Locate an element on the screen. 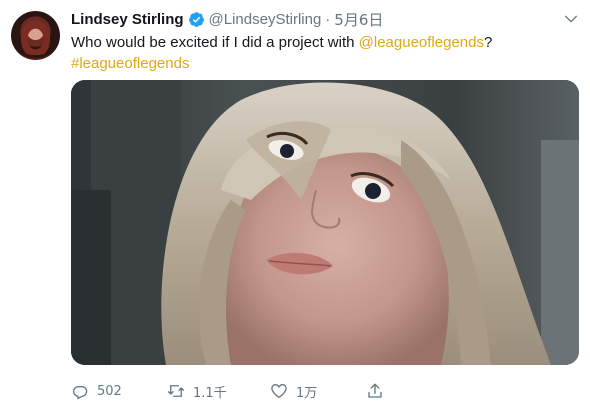 The image size is (590, 409). hashtag-link: #leagueoflegends is located at coordinates (130, 63).